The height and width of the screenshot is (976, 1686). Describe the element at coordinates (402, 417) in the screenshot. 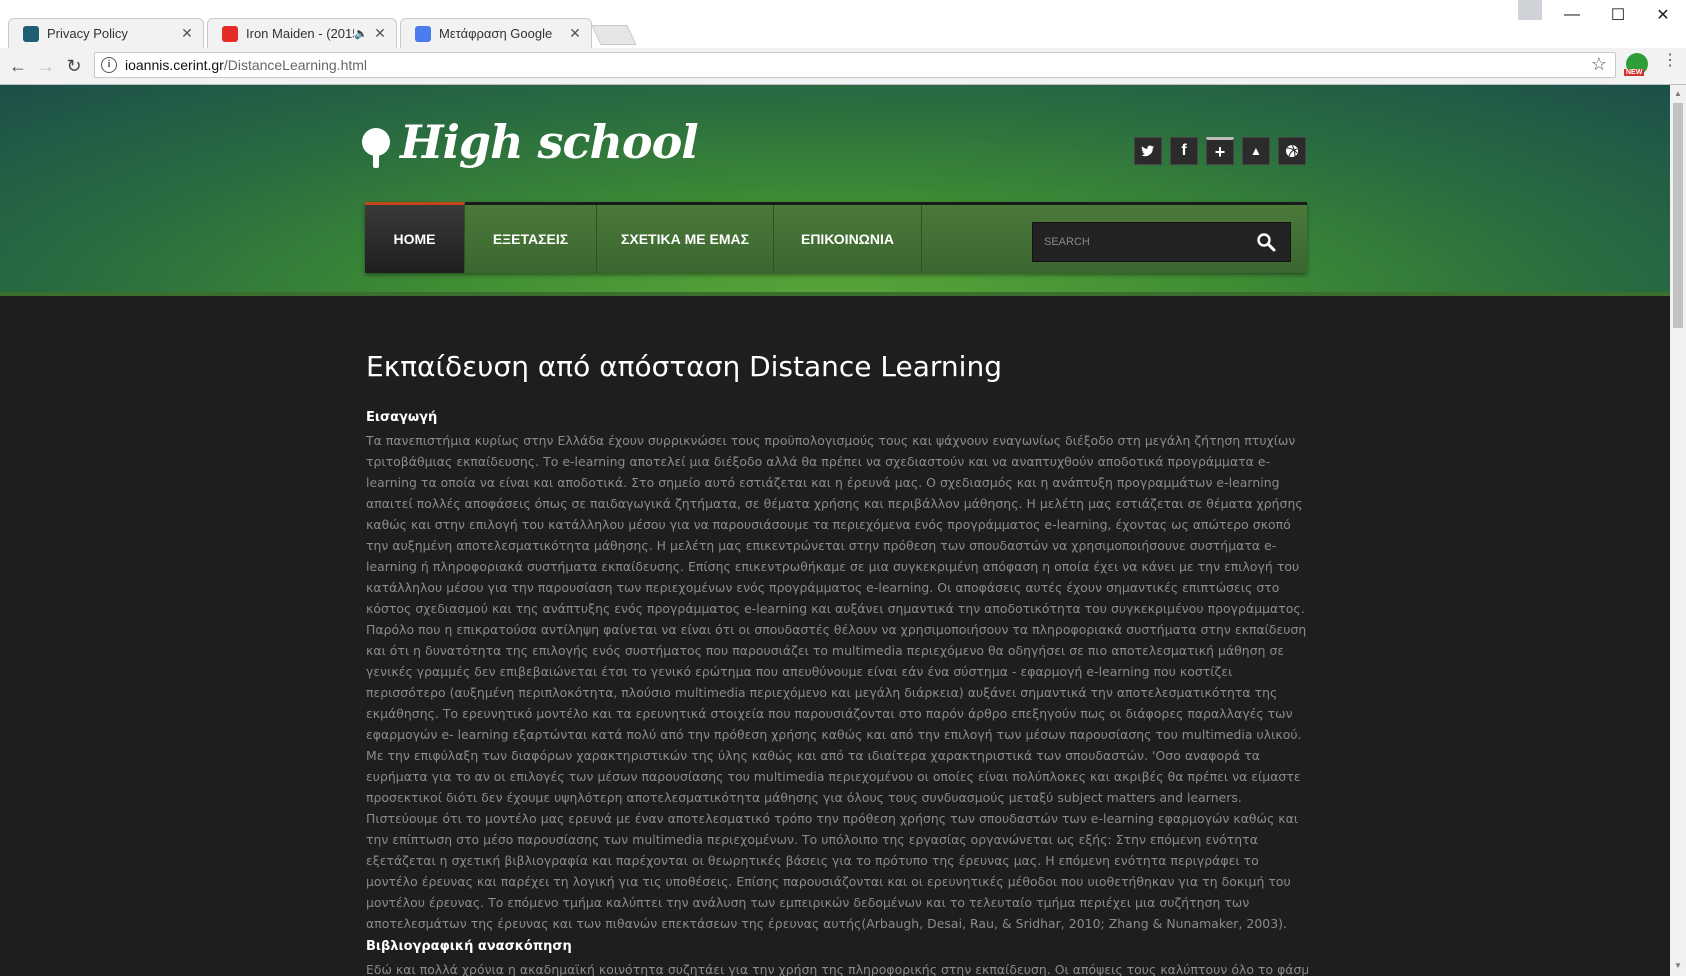

I see `section-heading-introduction: Εισαγωγή` at that location.